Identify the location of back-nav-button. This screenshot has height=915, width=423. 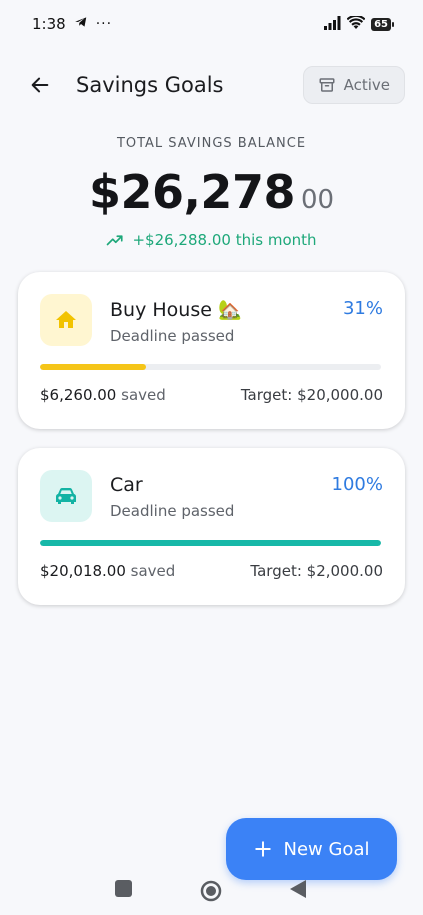
(298, 891).